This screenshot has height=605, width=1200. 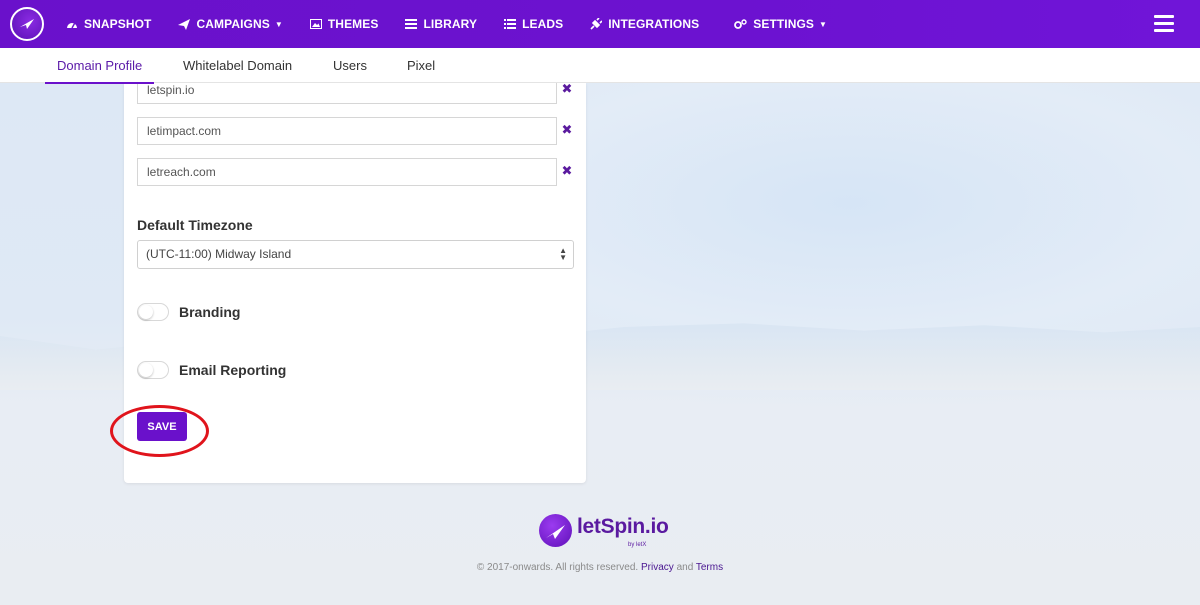 What do you see at coordinates (421, 65) in the screenshot?
I see `tab-pixel: Pixel` at bounding box center [421, 65].